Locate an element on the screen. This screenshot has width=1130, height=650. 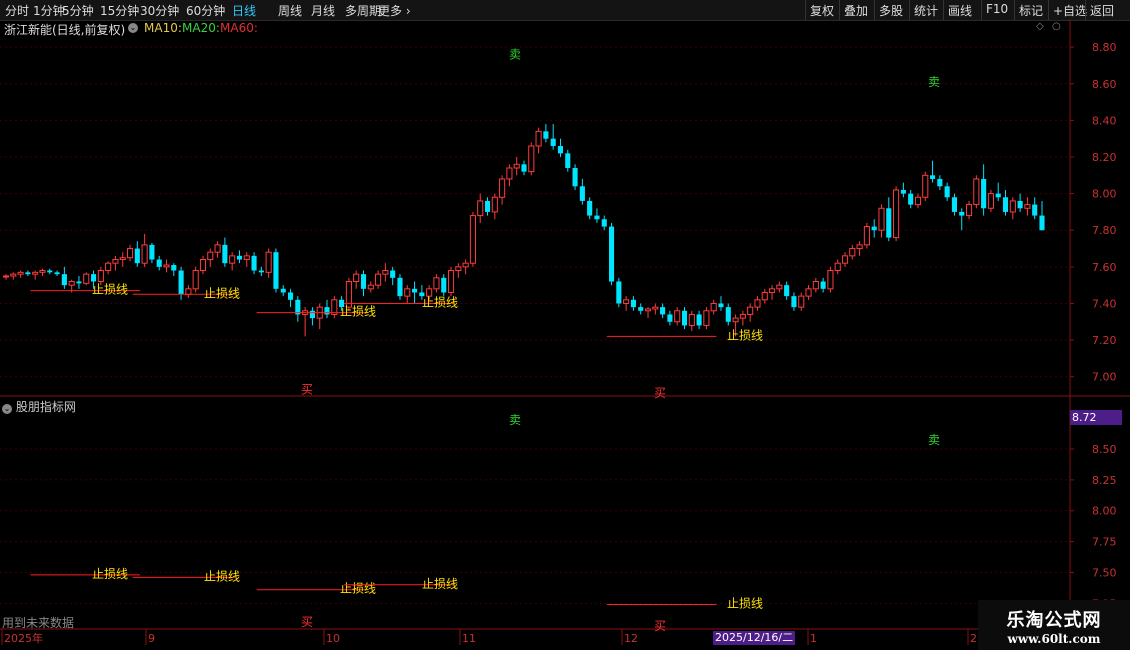
period-tab: 分时 is located at coordinates (17, 10).